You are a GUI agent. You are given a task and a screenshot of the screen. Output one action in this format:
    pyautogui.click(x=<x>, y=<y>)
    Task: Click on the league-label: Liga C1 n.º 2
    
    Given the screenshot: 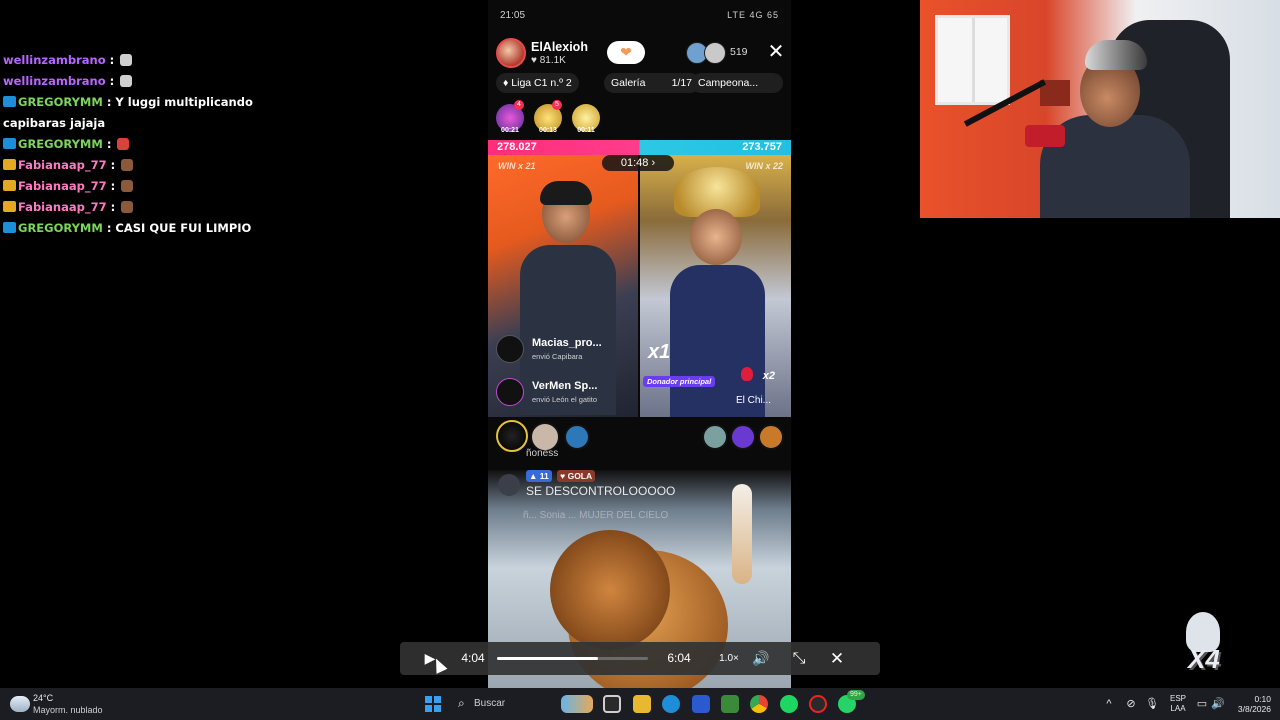 What is the action you would take?
    pyautogui.click(x=541, y=83)
    